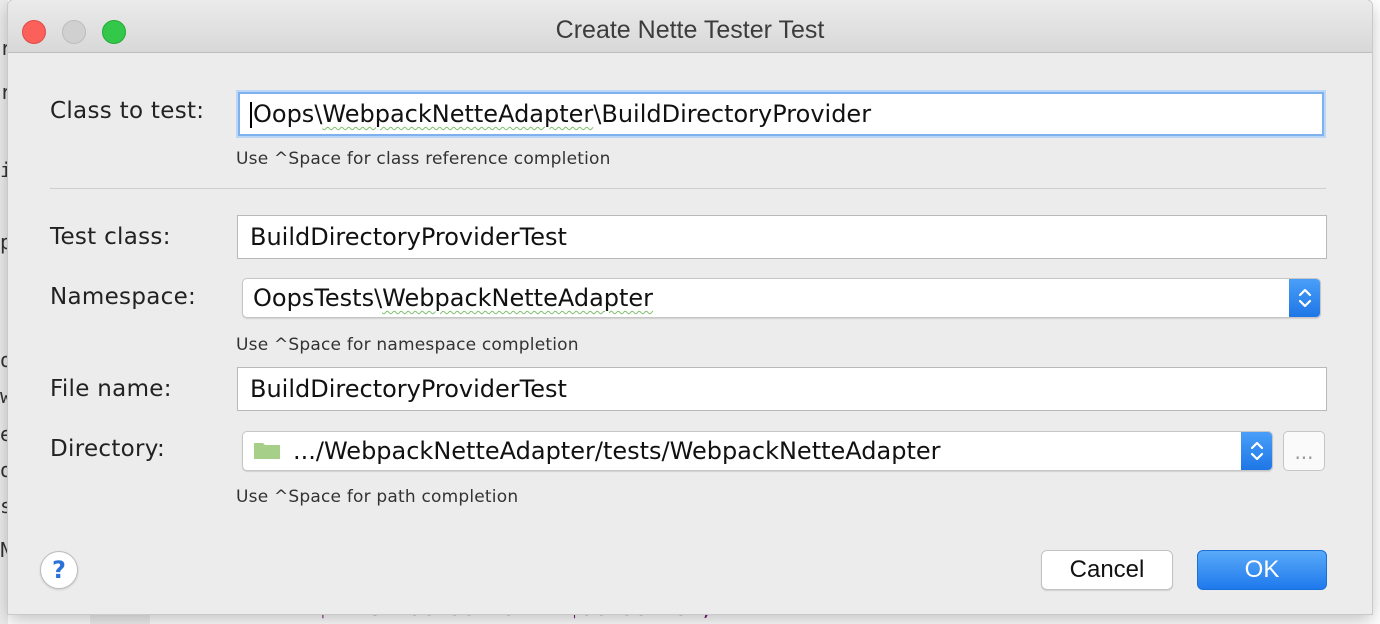 Image resolution: width=1380 pixels, height=624 pixels. Describe the element at coordinates (782, 237) in the screenshot. I see `test-class-input: BuildDirectoryProviderTest` at that location.